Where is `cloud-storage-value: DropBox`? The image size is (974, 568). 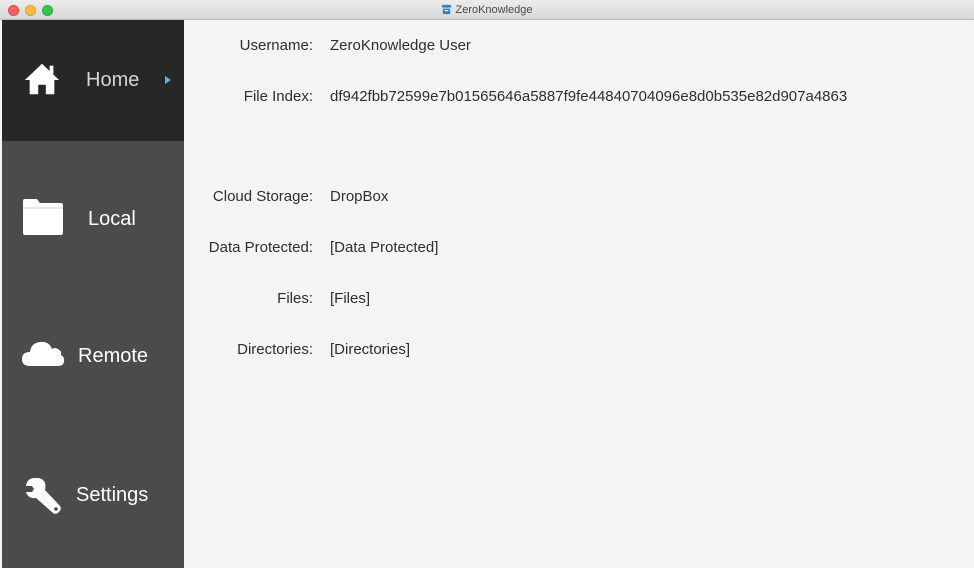 cloud-storage-value: DropBox is located at coordinates (359, 196).